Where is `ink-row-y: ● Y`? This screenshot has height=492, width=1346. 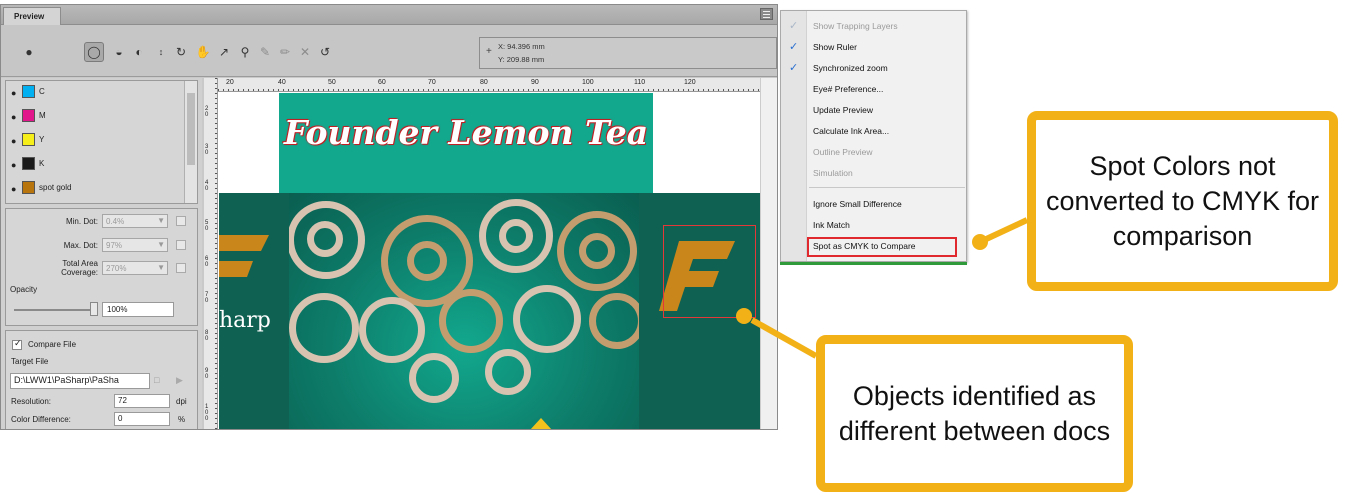 ink-row-y: ● Y is located at coordinates (95, 141).